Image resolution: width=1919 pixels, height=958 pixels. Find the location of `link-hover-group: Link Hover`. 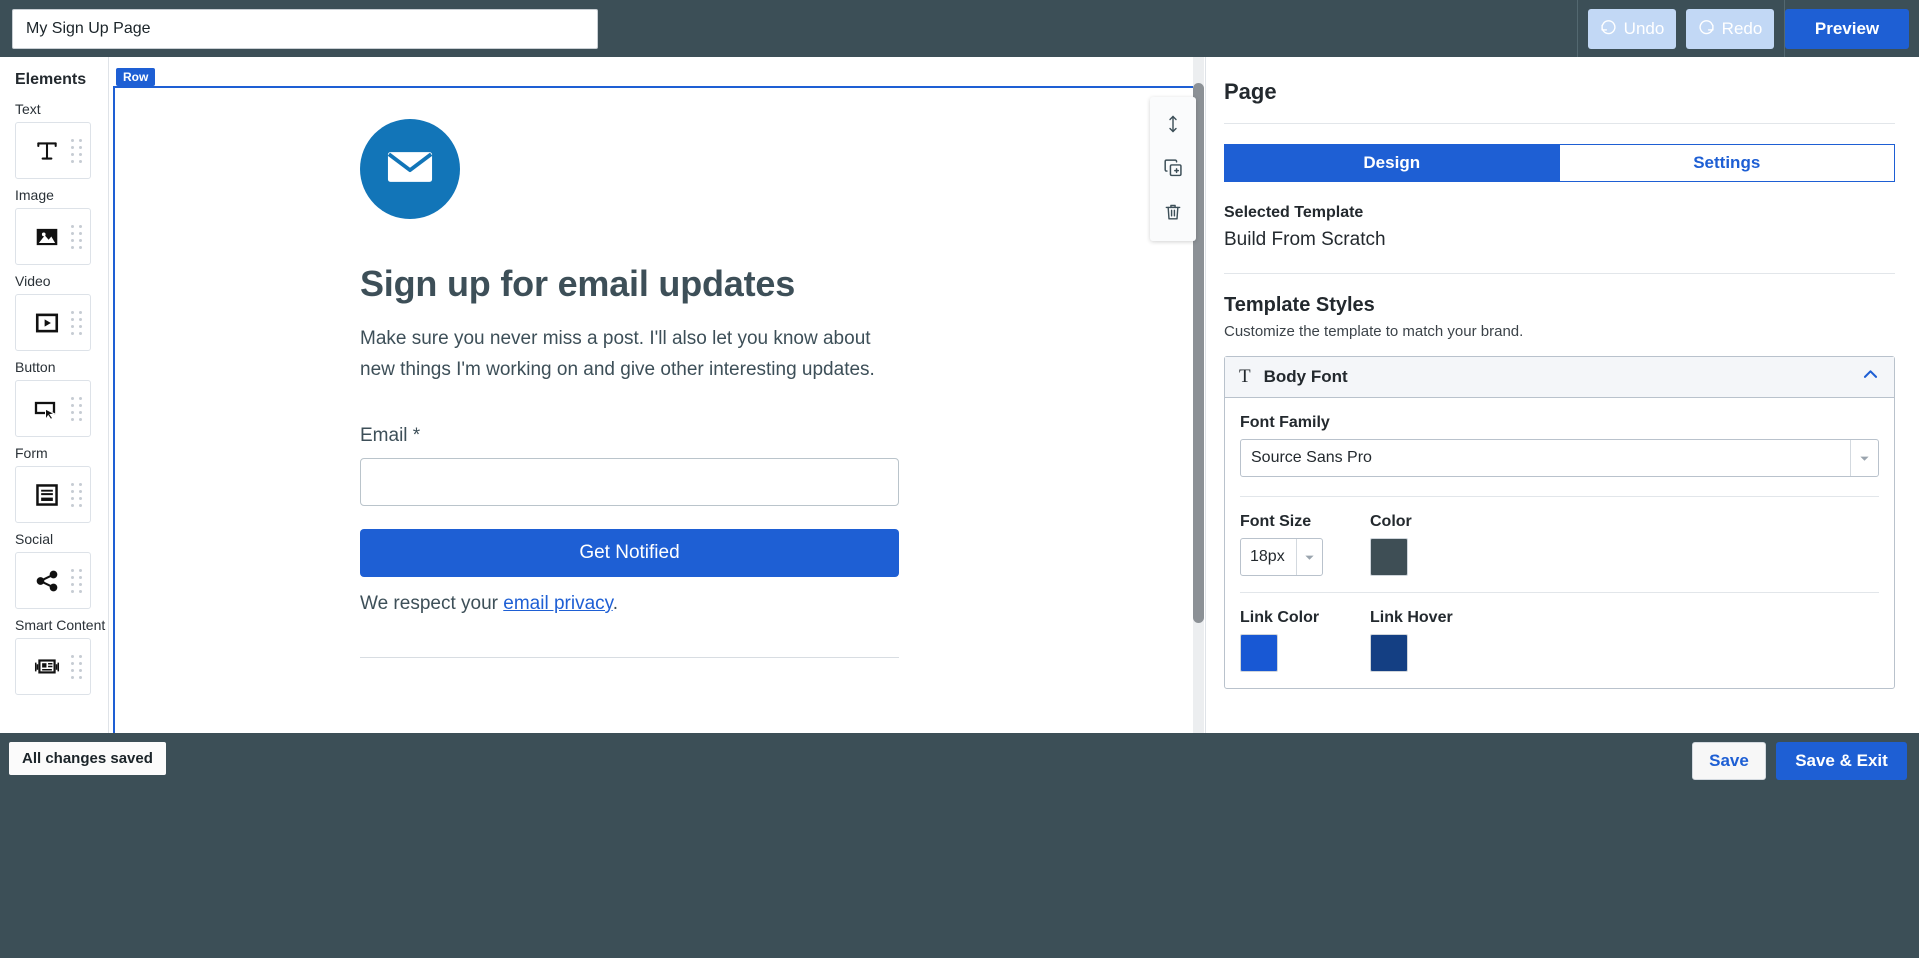

link-hover-group: Link Hover is located at coordinates (1420, 640).